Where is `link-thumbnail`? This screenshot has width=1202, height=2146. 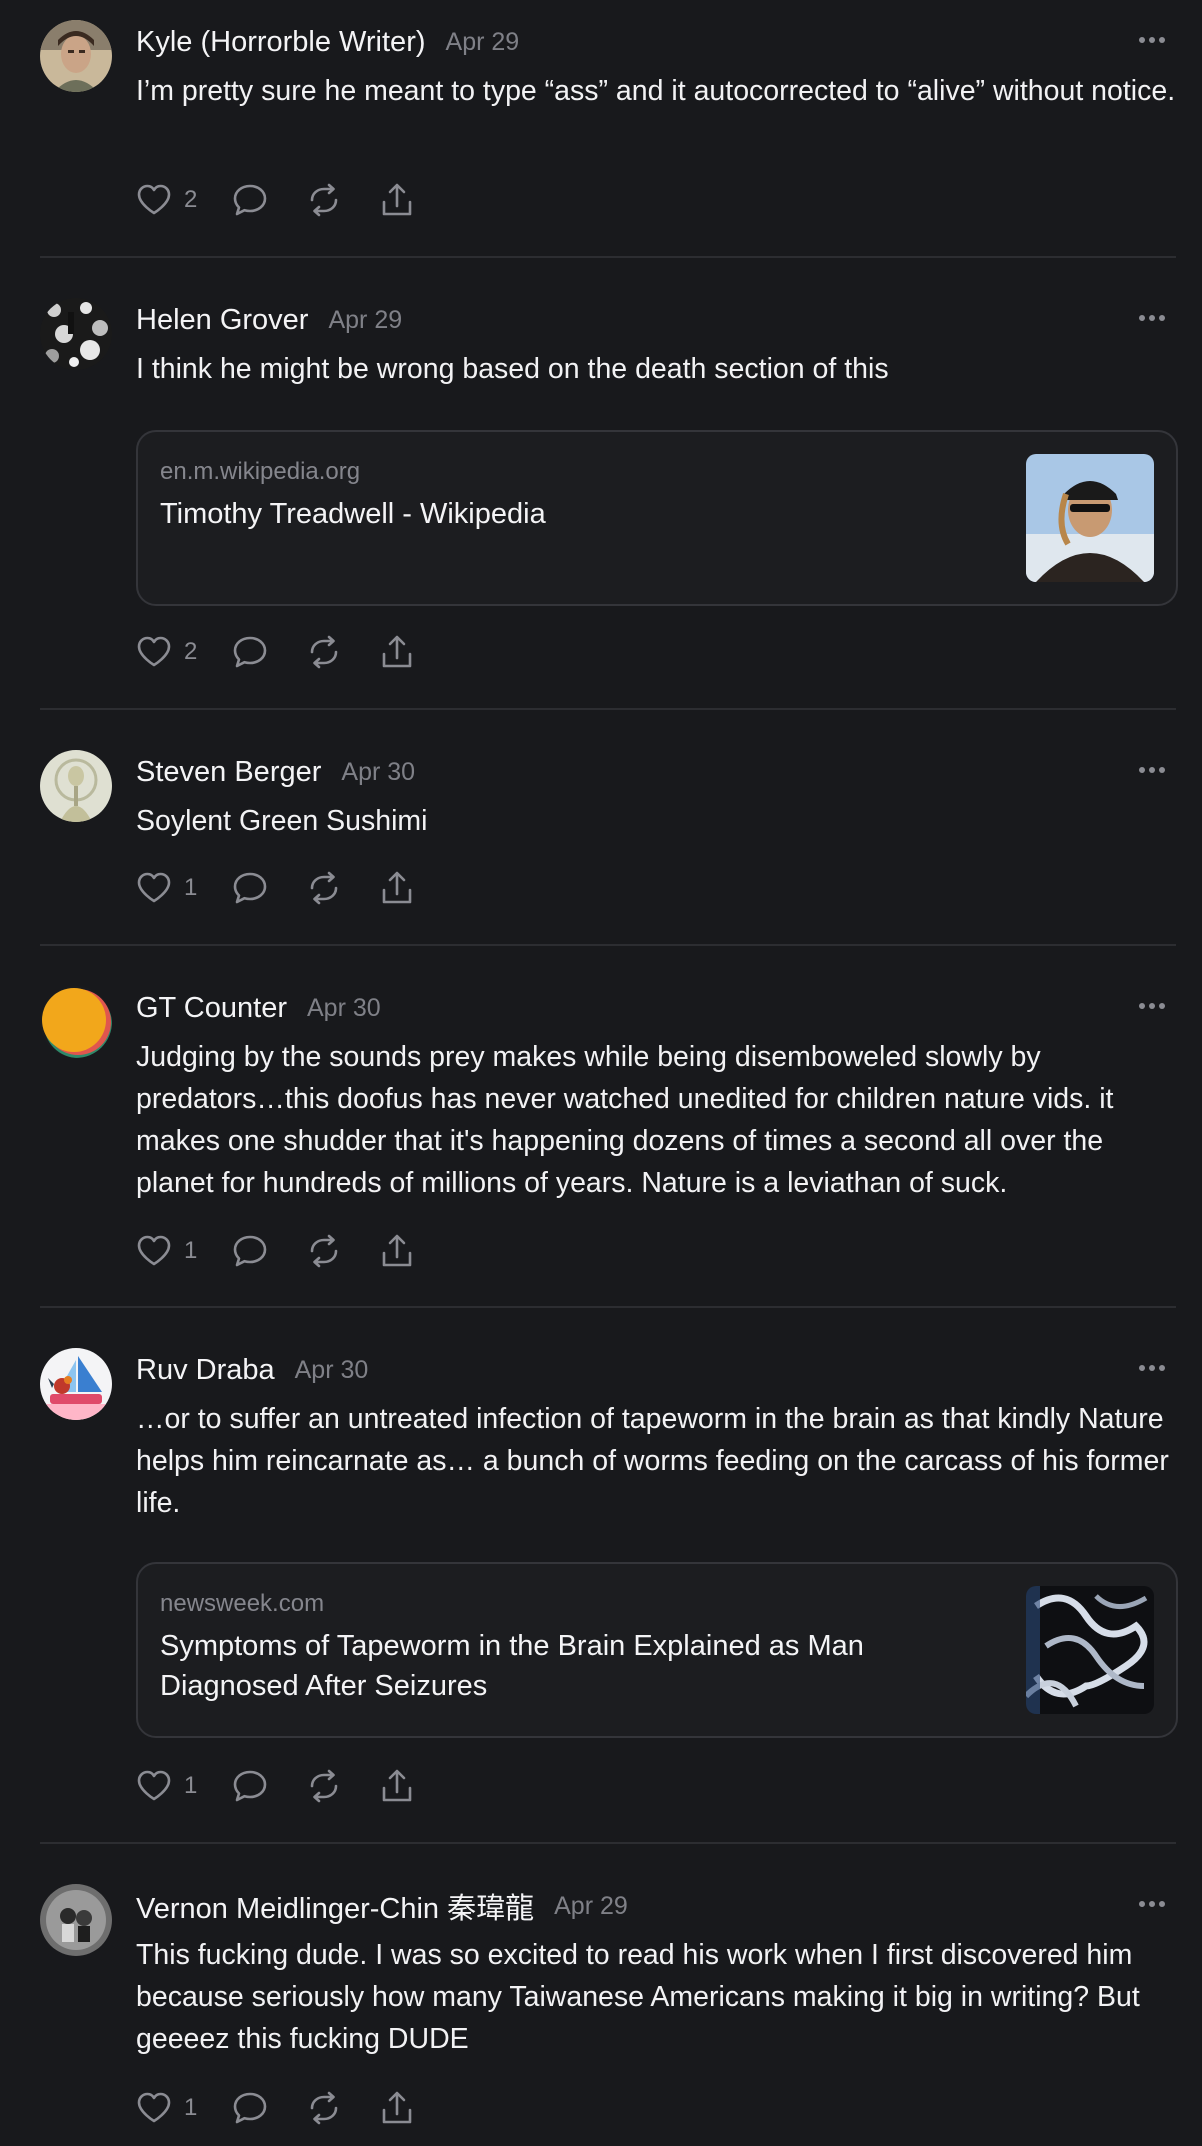 link-thumbnail is located at coordinates (1090, 1650).